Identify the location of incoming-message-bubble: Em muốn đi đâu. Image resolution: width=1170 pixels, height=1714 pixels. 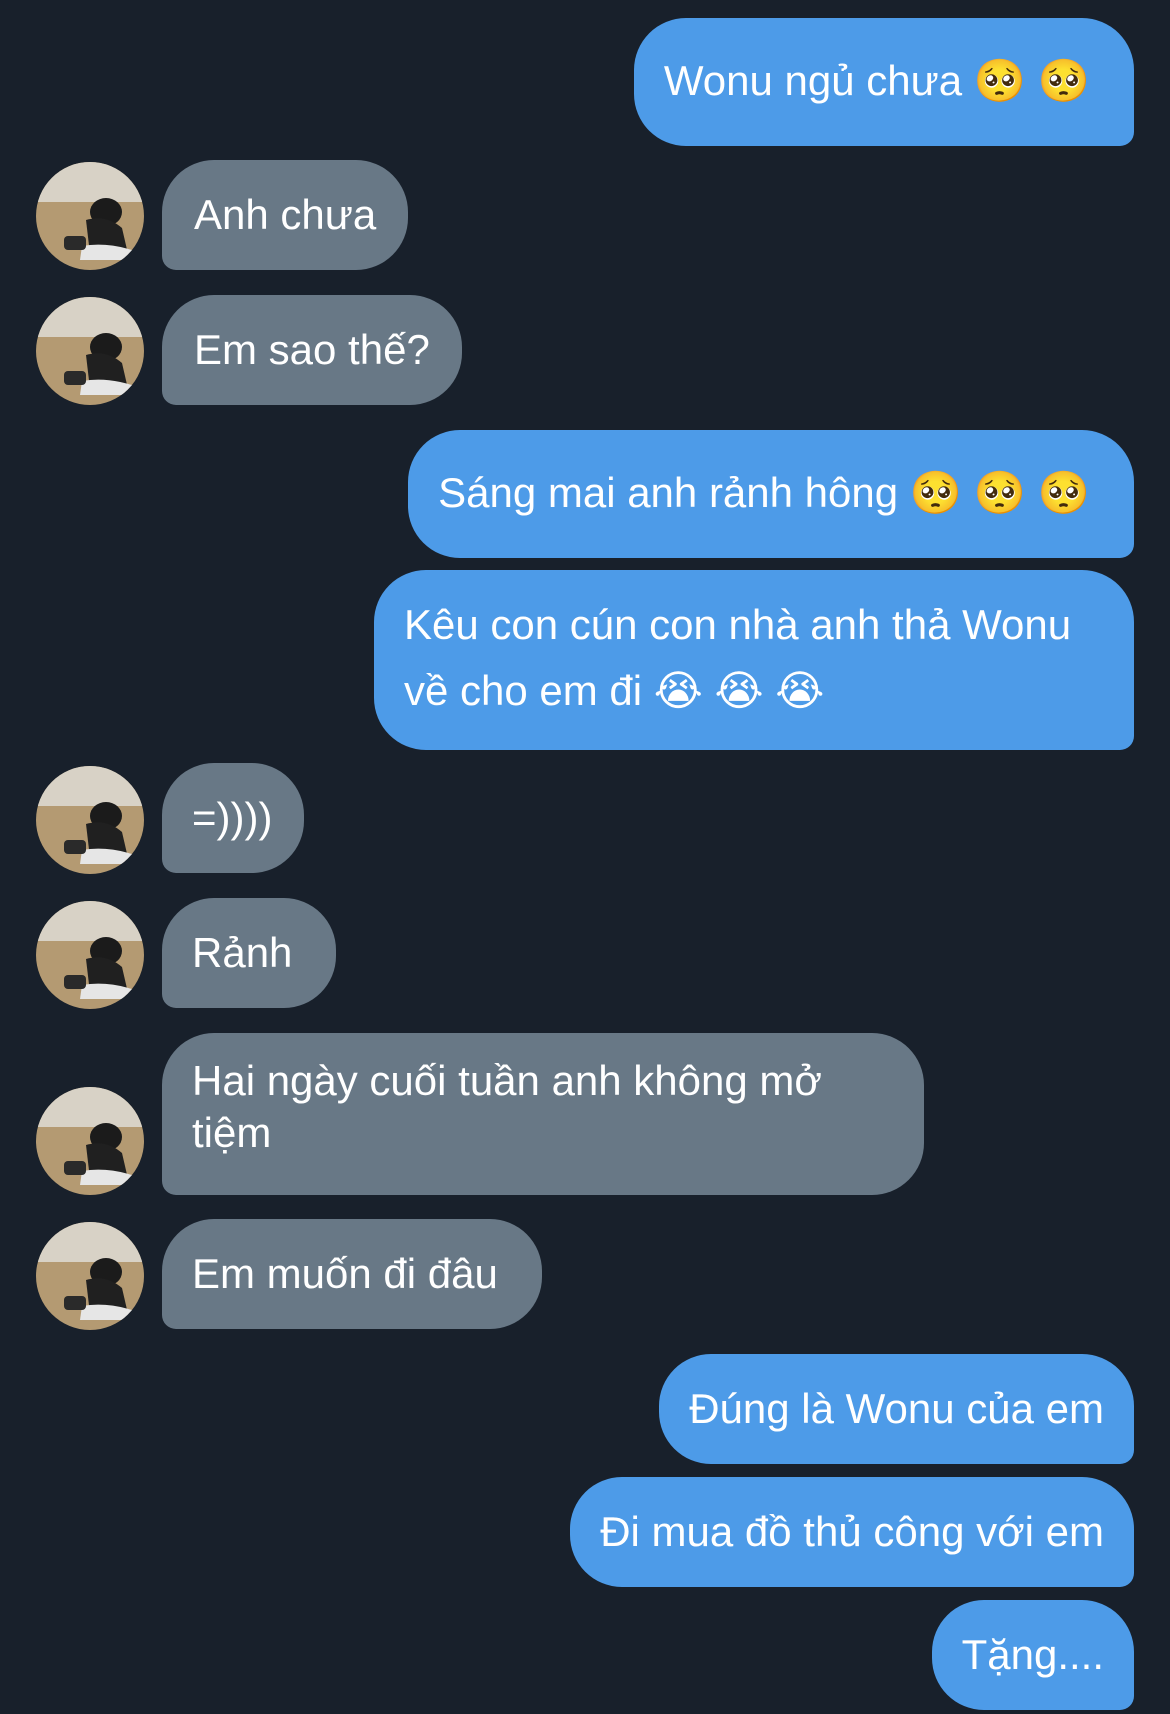
(352, 1274).